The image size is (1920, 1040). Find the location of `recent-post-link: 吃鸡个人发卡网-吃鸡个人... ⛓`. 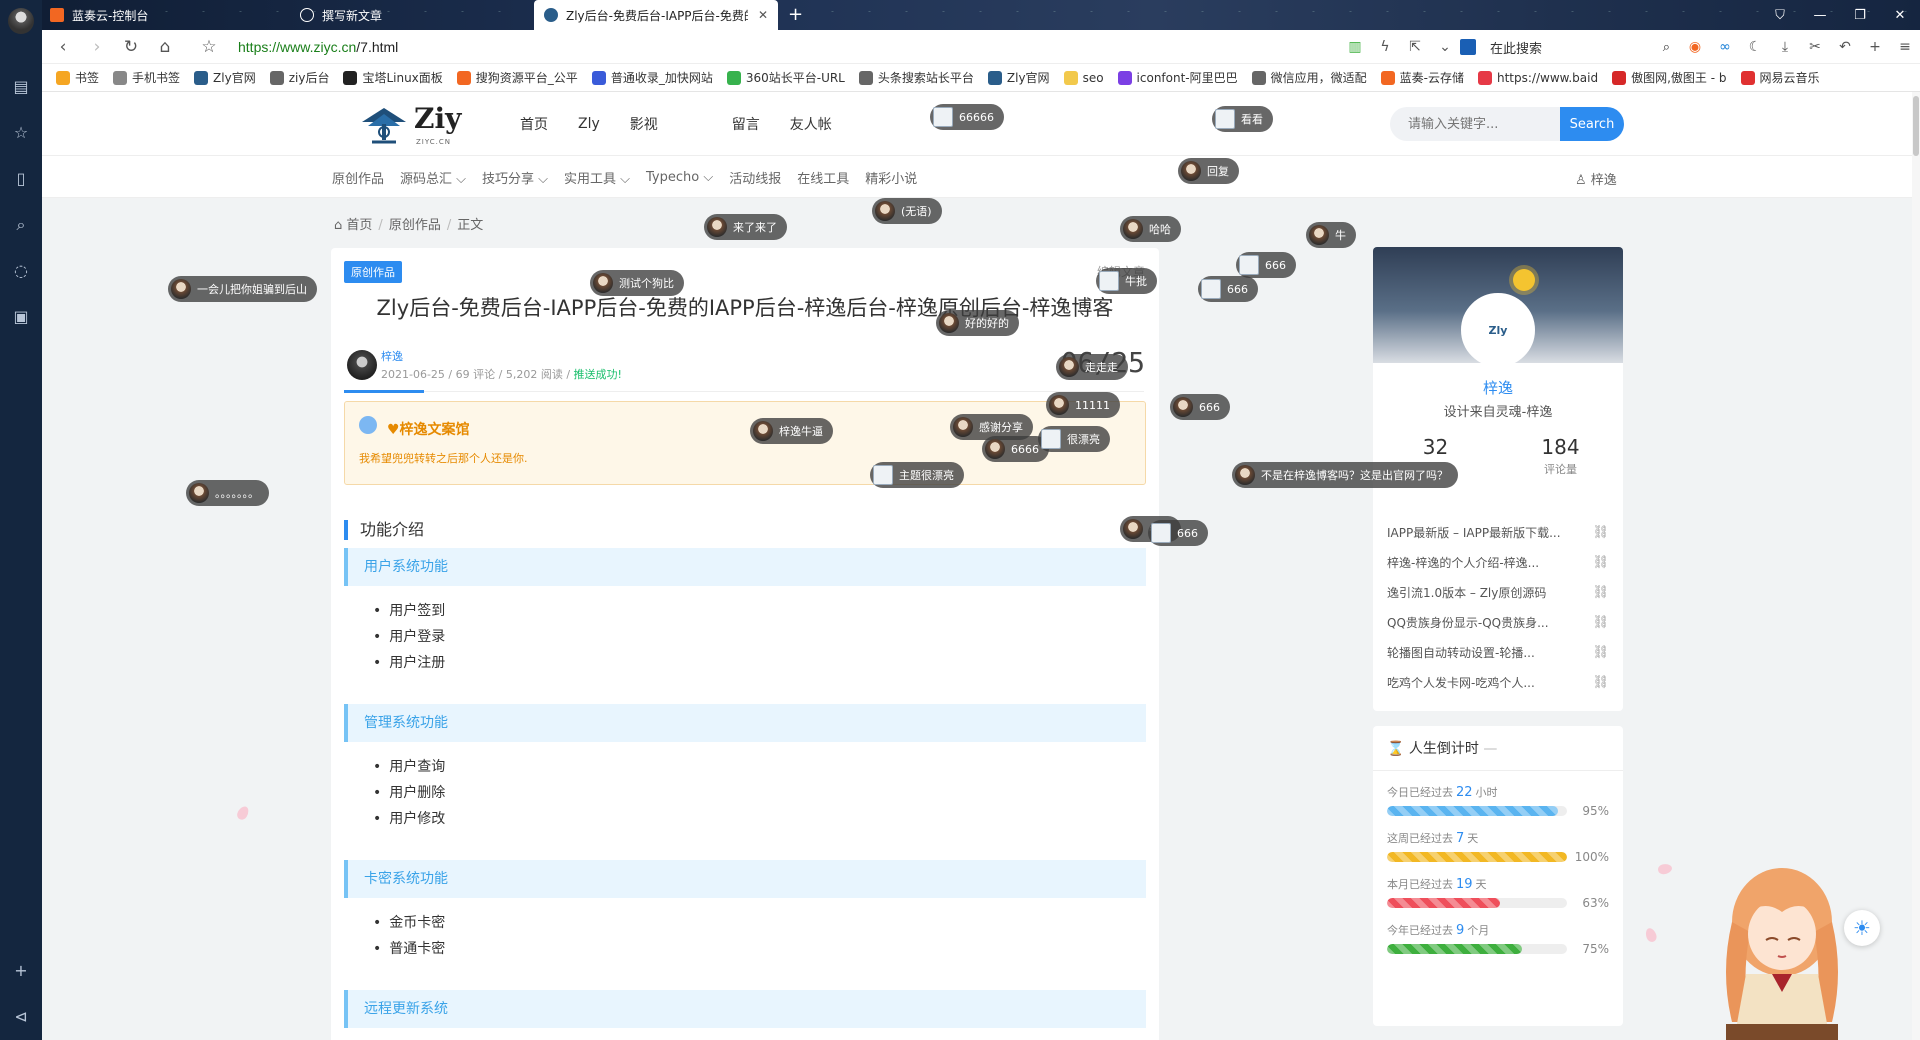

recent-post-link: 吃鸡个人发卡网-吃鸡个人... ⛓ is located at coordinates (1498, 682).